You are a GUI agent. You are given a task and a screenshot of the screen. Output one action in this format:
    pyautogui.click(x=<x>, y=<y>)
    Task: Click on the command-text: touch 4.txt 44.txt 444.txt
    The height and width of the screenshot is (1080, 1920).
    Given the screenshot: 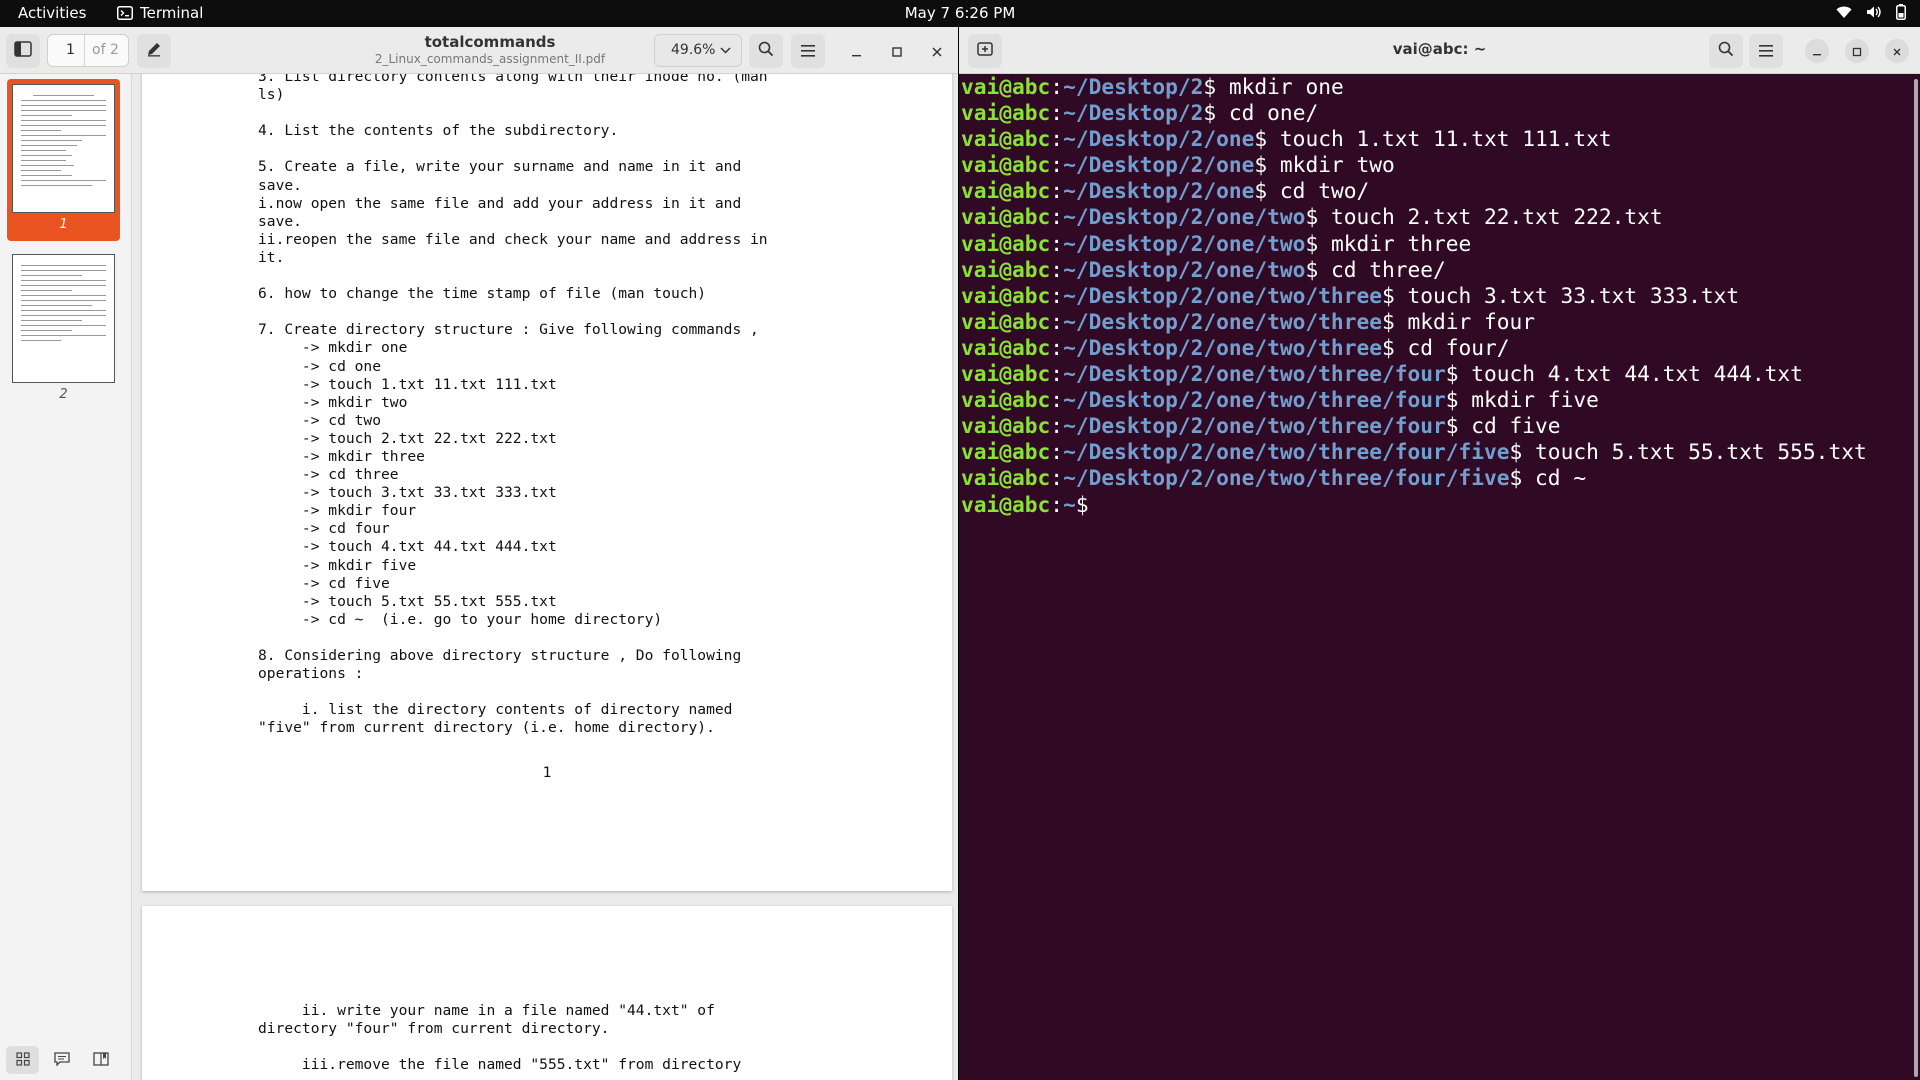 What is the action you would take?
    pyautogui.click(x=1630, y=374)
    